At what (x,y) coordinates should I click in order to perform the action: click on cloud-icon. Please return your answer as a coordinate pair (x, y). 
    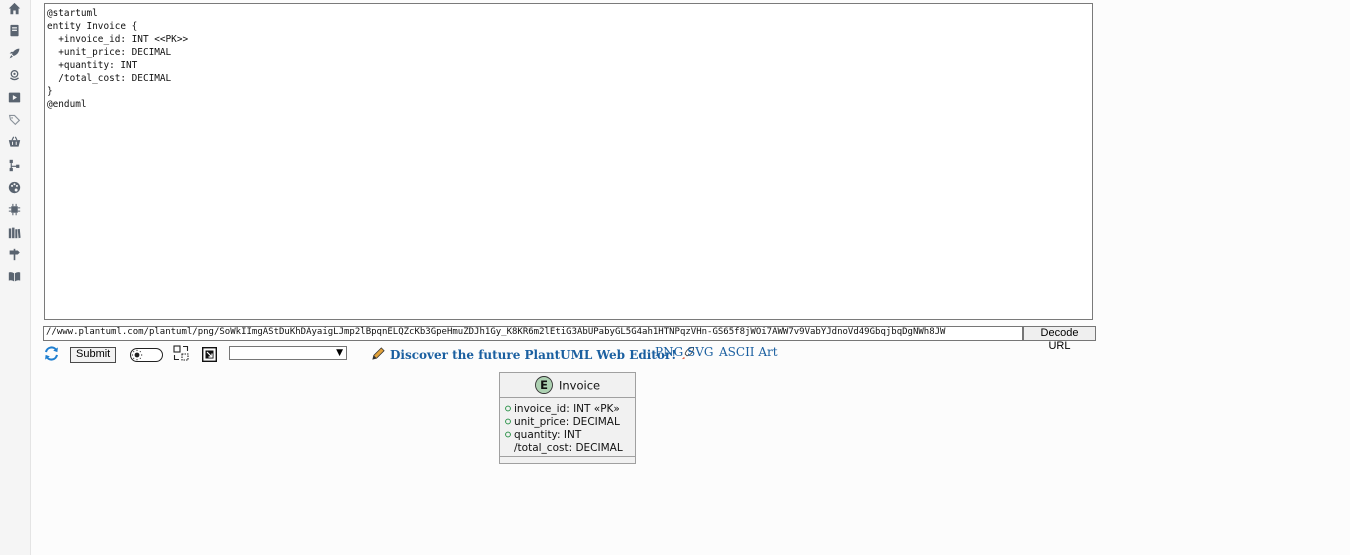
    Looking at the image, I should click on (14, 75).